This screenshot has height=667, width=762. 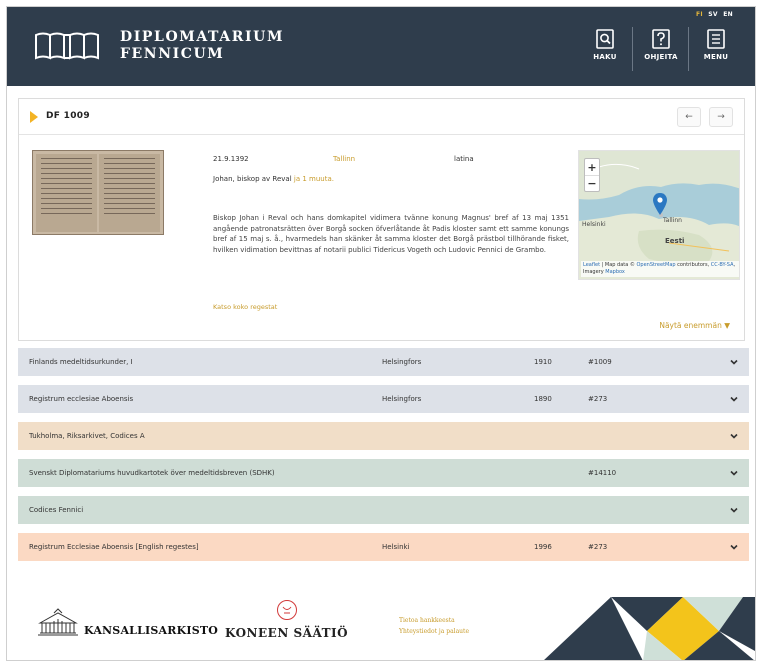 I want to click on nav-menu-label: MENU, so click(x=716, y=57).